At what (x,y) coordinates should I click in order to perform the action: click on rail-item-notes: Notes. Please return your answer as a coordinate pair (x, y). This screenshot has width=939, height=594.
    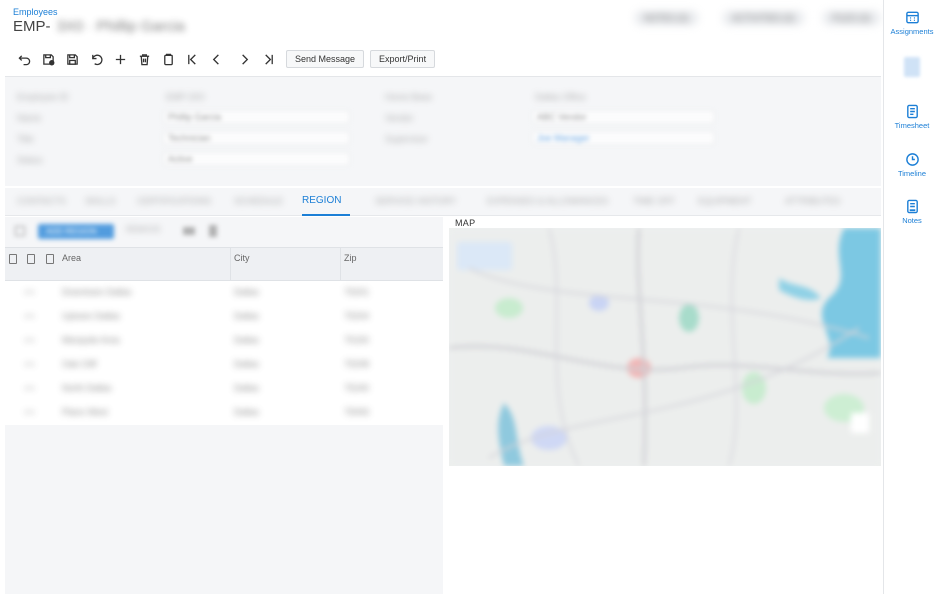
    Looking at the image, I should click on (911, 212).